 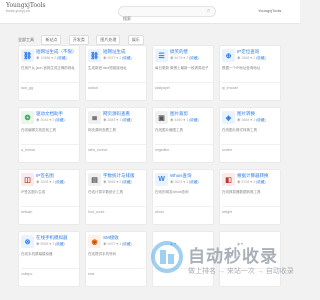 I want to click on search-icon: ⌕, so click(x=208, y=11).